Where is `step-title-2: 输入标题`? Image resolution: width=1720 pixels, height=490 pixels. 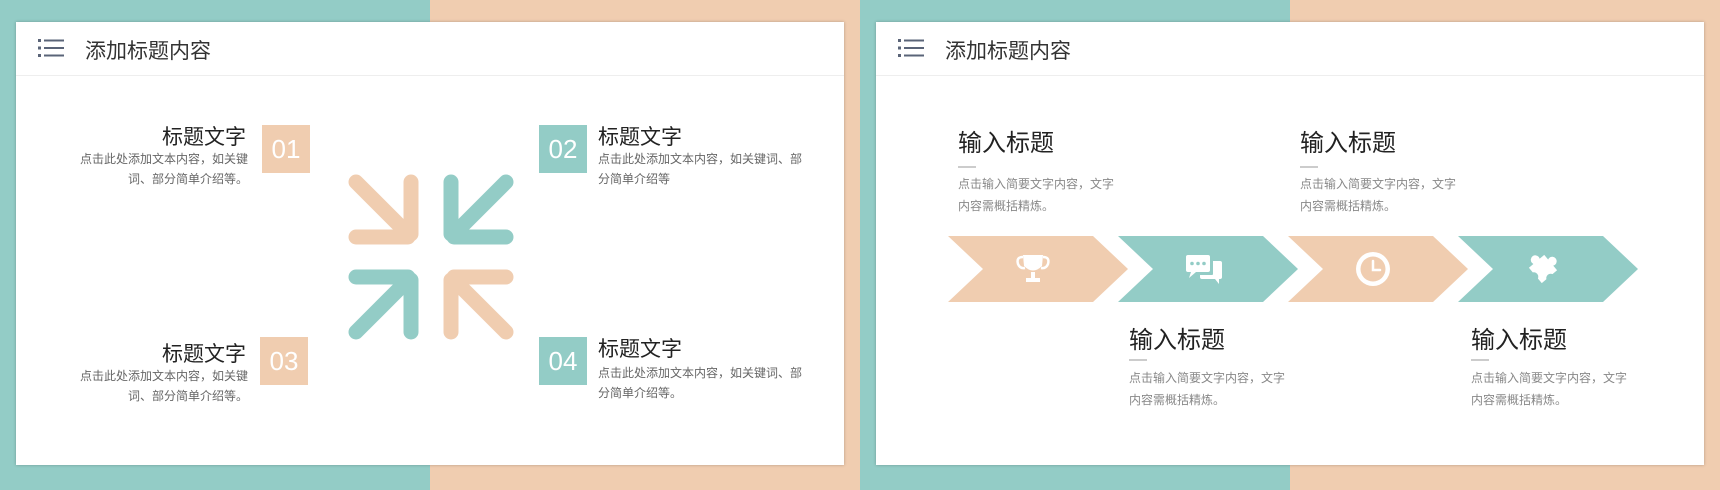
step-title-2: 输入标题 is located at coordinates (1177, 340).